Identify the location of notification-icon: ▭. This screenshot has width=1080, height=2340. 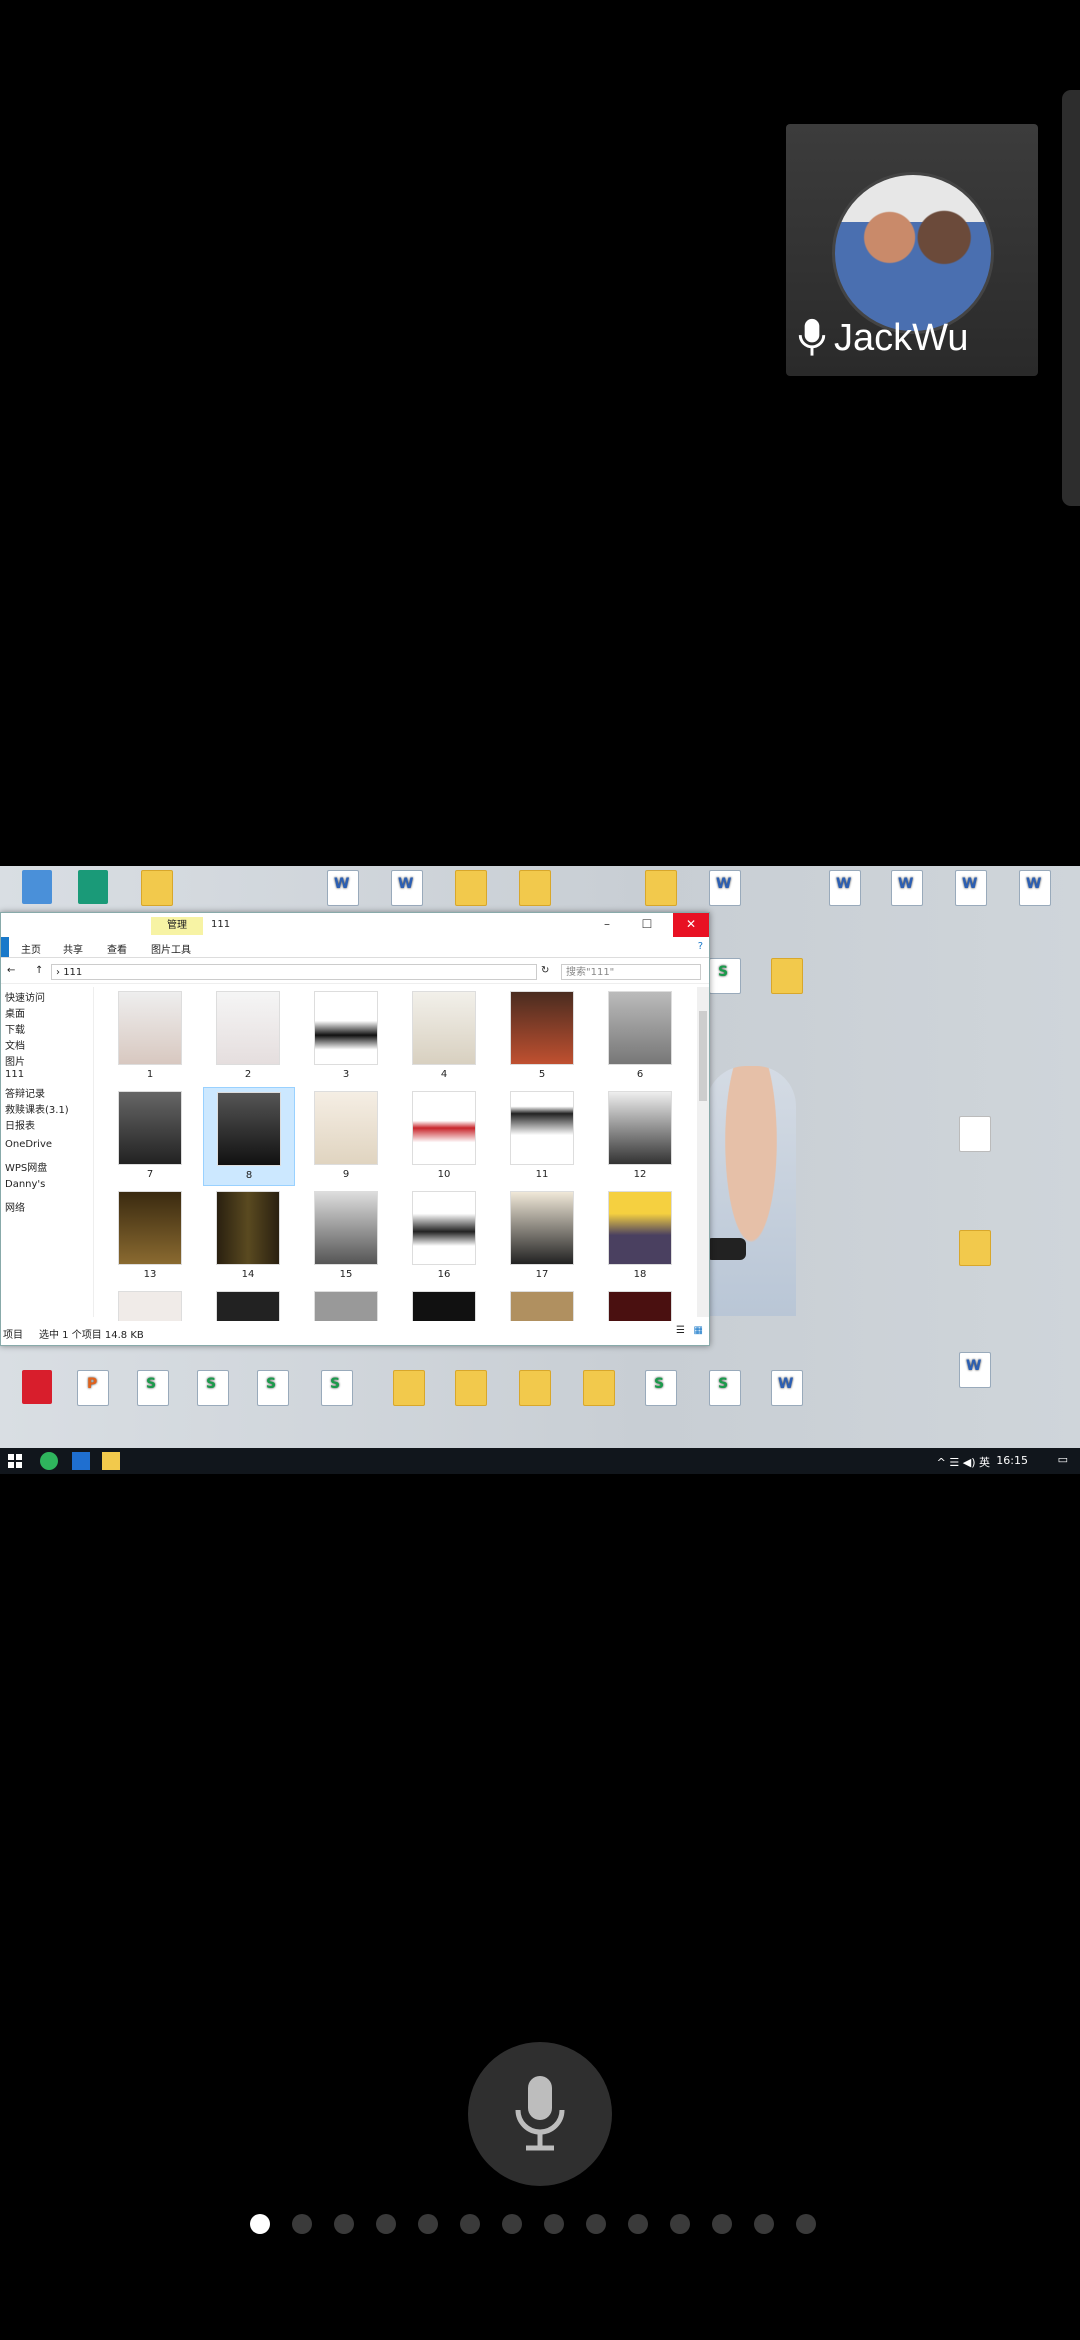
(1063, 1459).